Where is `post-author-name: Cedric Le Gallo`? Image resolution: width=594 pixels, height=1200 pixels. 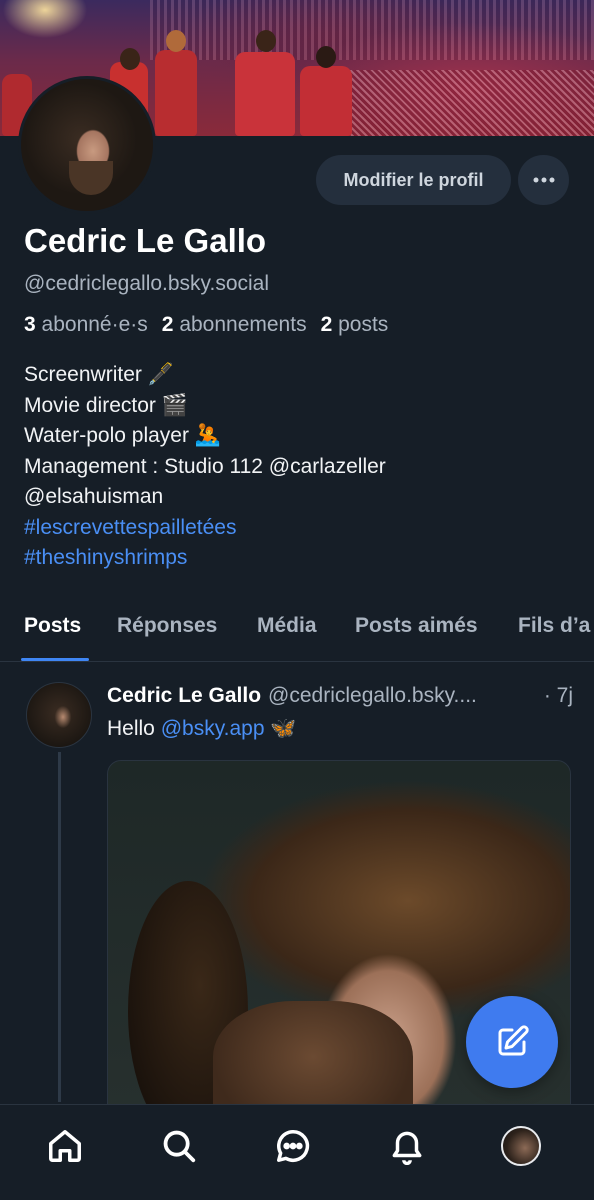 post-author-name: Cedric Le Gallo is located at coordinates (184, 696).